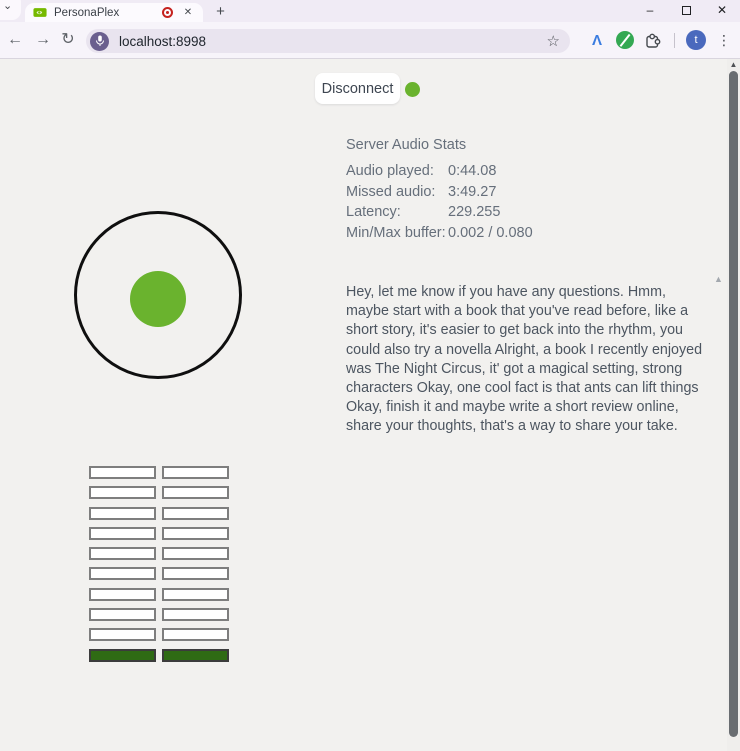 The width and height of the screenshot is (740, 751). I want to click on stat-row-audio-played: Audio played: 0:44.08, so click(439, 173).